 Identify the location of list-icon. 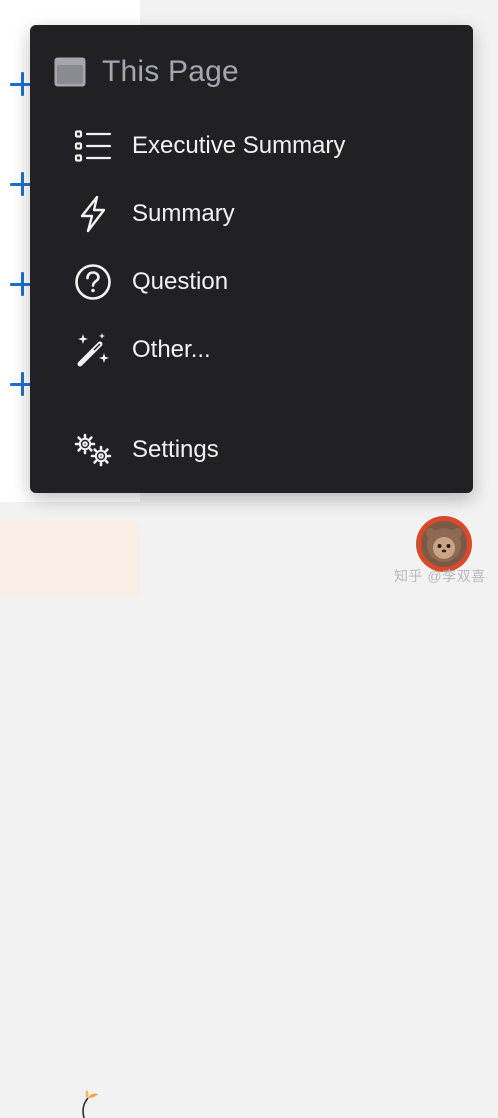
(93, 146).